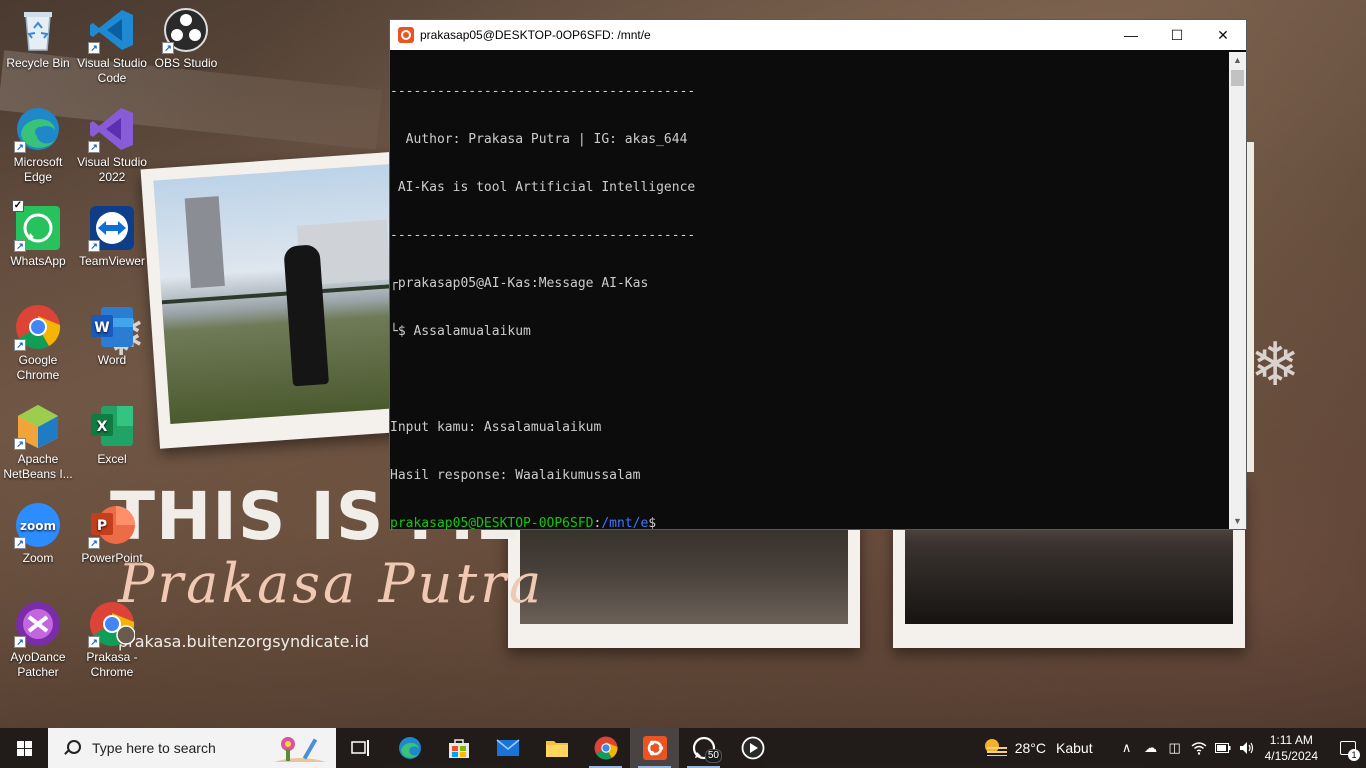 The height and width of the screenshot is (768, 1366). I want to click on ayodance-icon: ↗, so click(38, 624).